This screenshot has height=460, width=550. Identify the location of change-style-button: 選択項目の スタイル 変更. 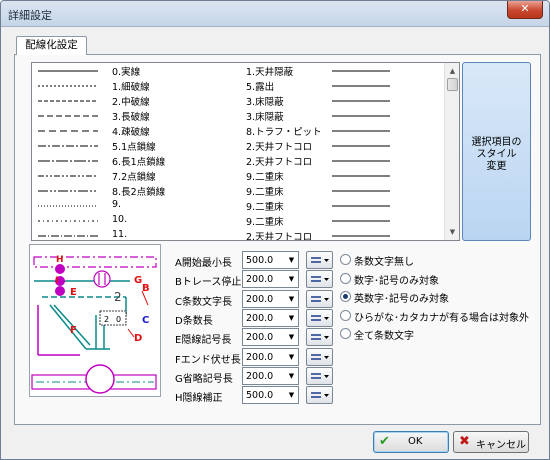
(496, 151).